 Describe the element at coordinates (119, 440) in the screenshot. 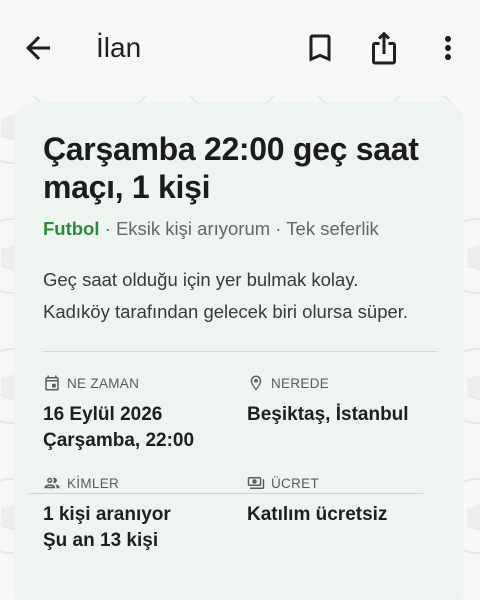

I see `detail-when-time: Çarşamba, 22:00` at that location.